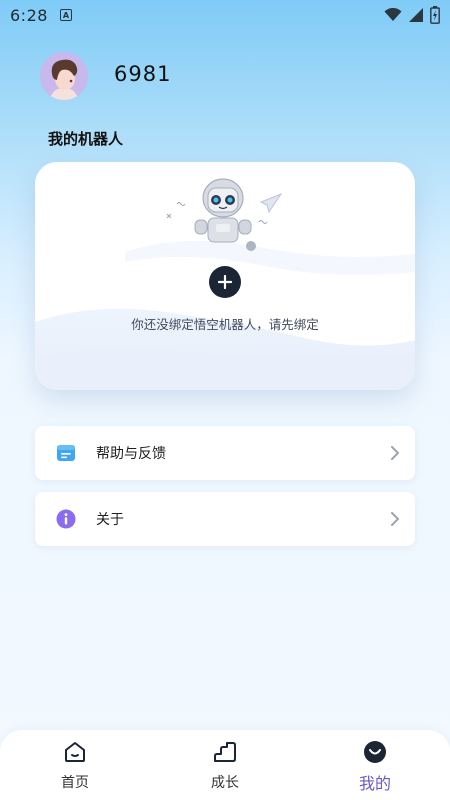 The width and height of the screenshot is (450, 800). Describe the element at coordinates (225, 15) in the screenshot. I see `status-bar: 6:28 A` at that location.